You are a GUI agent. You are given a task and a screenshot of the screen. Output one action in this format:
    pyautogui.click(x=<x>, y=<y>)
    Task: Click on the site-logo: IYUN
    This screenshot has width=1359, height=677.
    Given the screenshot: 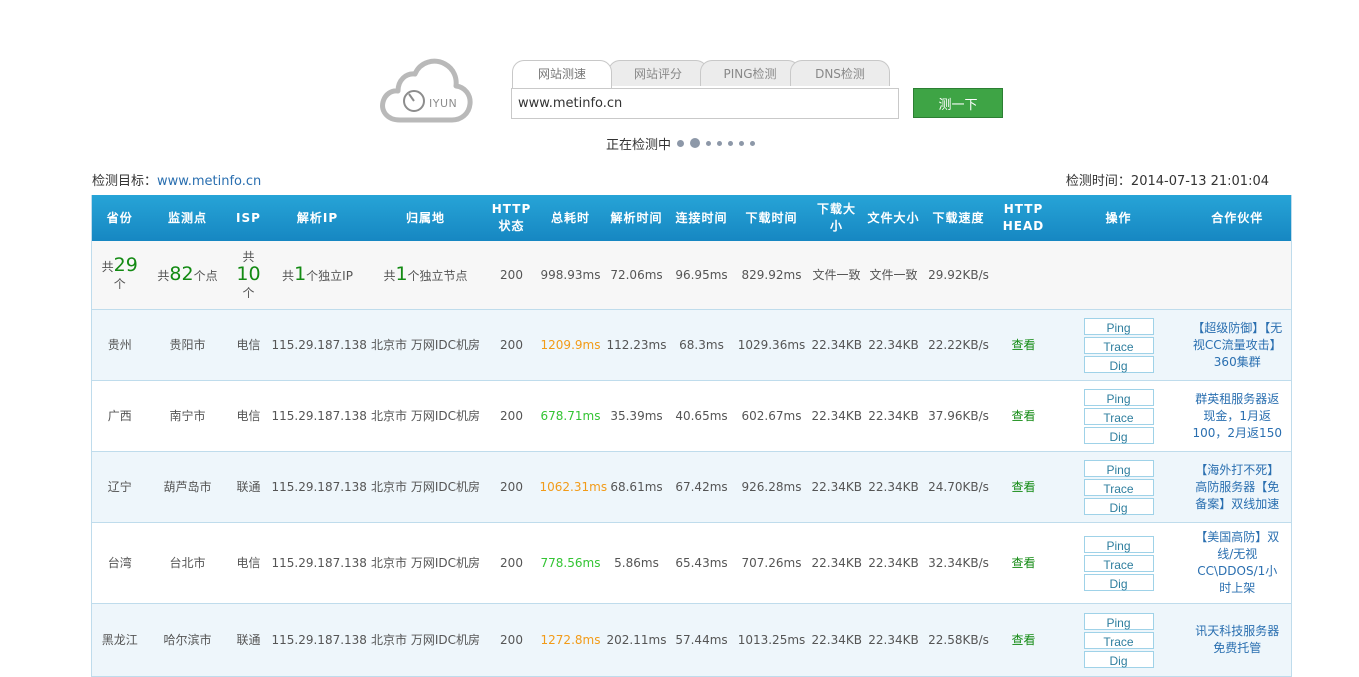 What is the action you would take?
    pyautogui.click(x=426, y=91)
    